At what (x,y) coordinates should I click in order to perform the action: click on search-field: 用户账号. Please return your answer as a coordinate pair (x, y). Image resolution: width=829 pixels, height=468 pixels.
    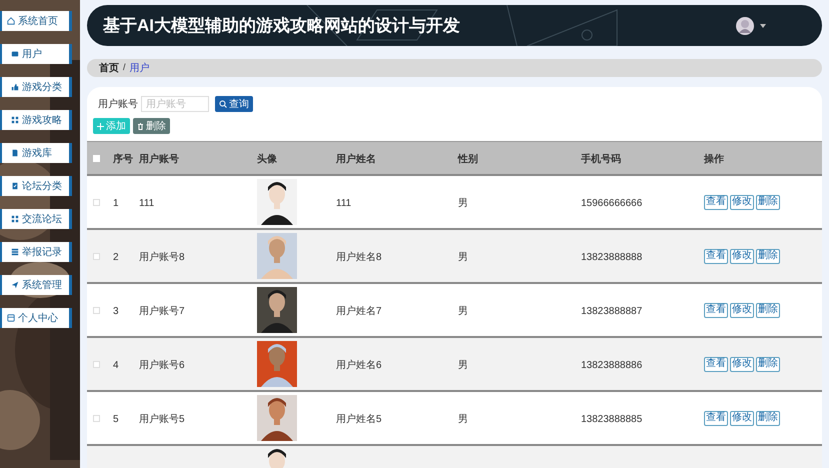
    Looking at the image, I should click on (175, 104).